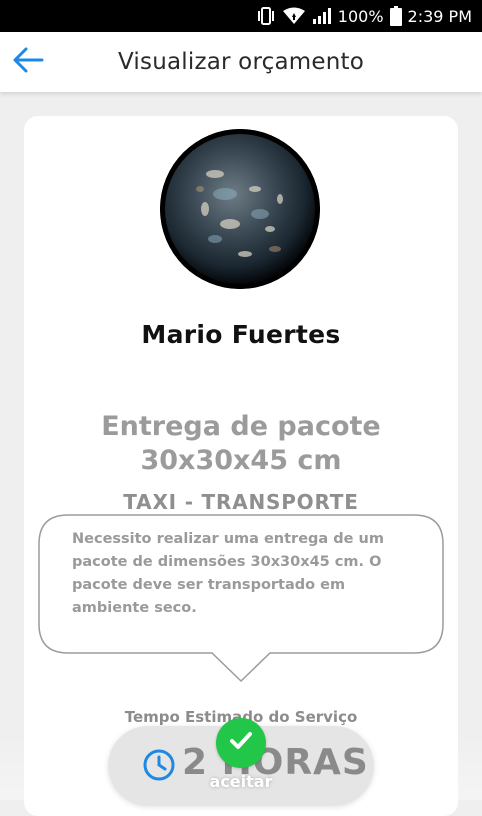 This screenshot has width=482, height=816. I want to click on accept-button, so click(241, 743).